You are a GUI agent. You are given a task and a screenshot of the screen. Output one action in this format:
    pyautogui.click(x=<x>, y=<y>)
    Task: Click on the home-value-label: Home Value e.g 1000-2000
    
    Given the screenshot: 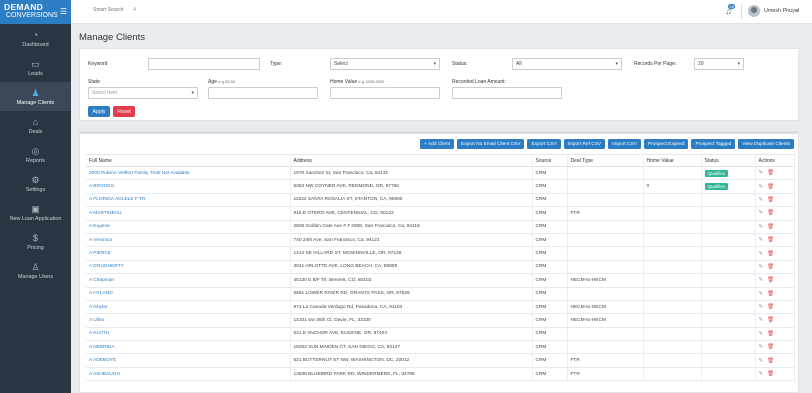 What is the action you would take?
    pyautogui.click(x=357, y=82)
    